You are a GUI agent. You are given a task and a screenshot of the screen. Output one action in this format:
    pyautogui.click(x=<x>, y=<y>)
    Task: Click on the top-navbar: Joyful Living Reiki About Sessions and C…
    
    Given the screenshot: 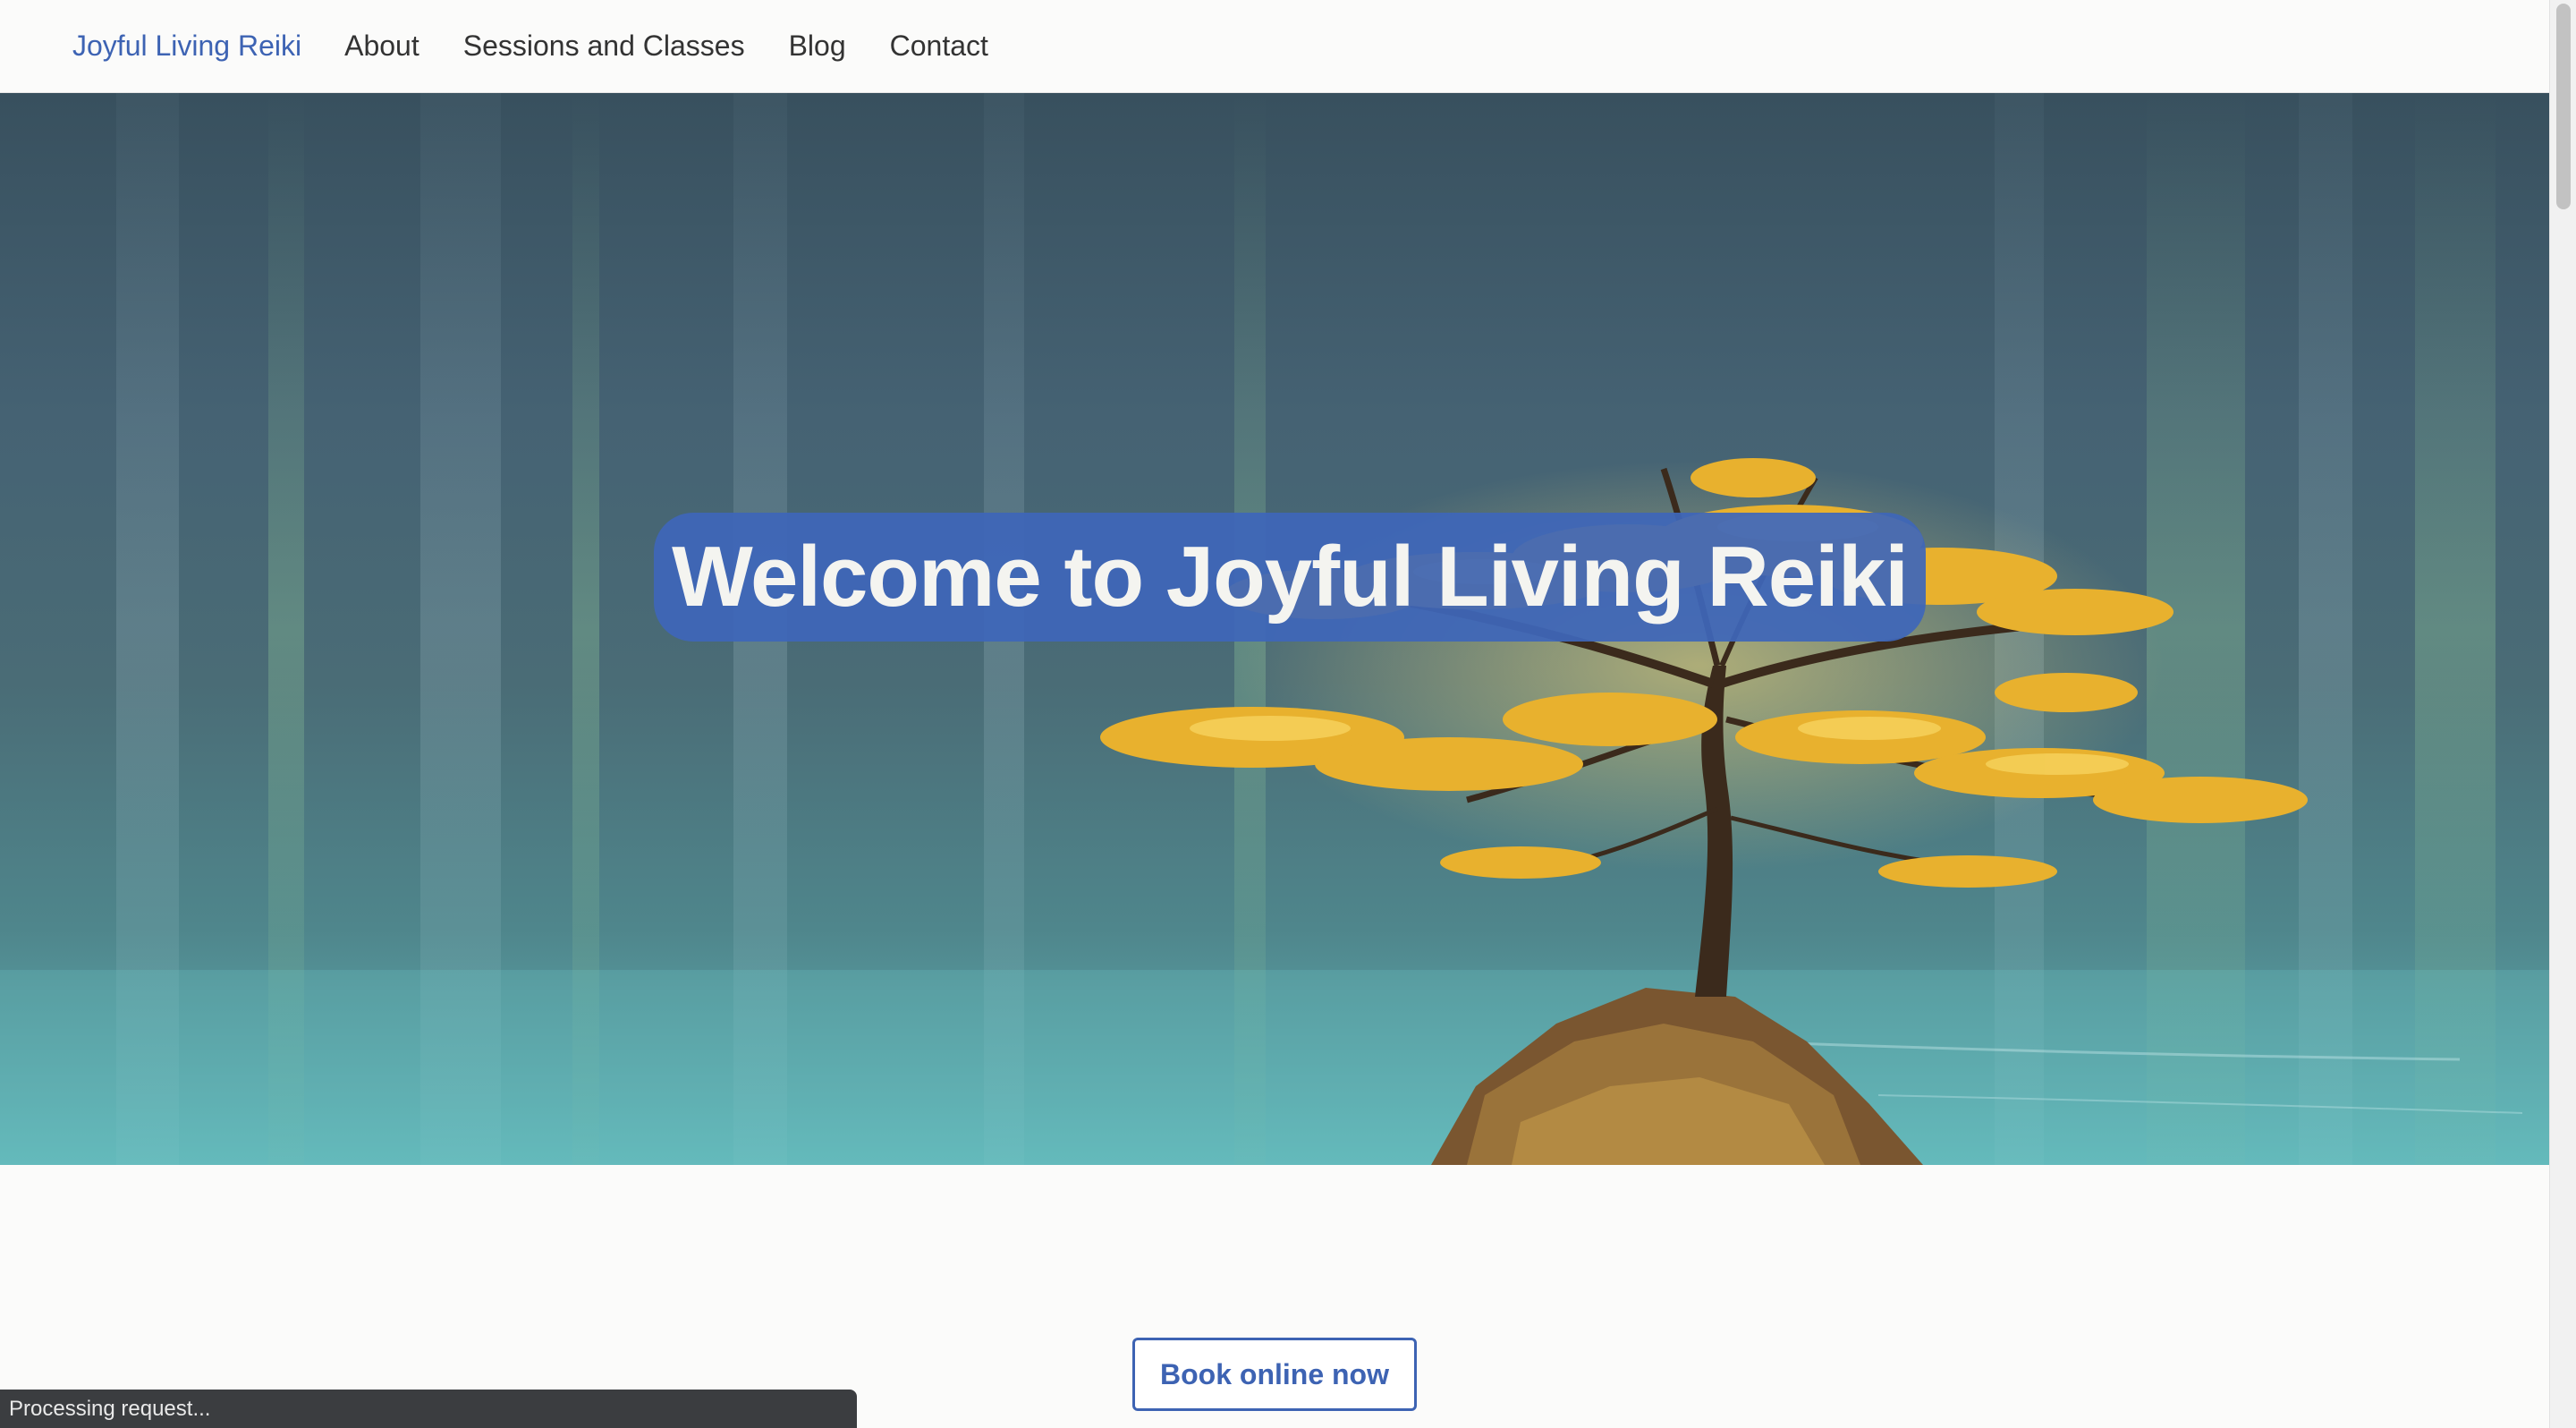 What is the action you would take?
    pyautogui.click(x=1274, y=46)
    